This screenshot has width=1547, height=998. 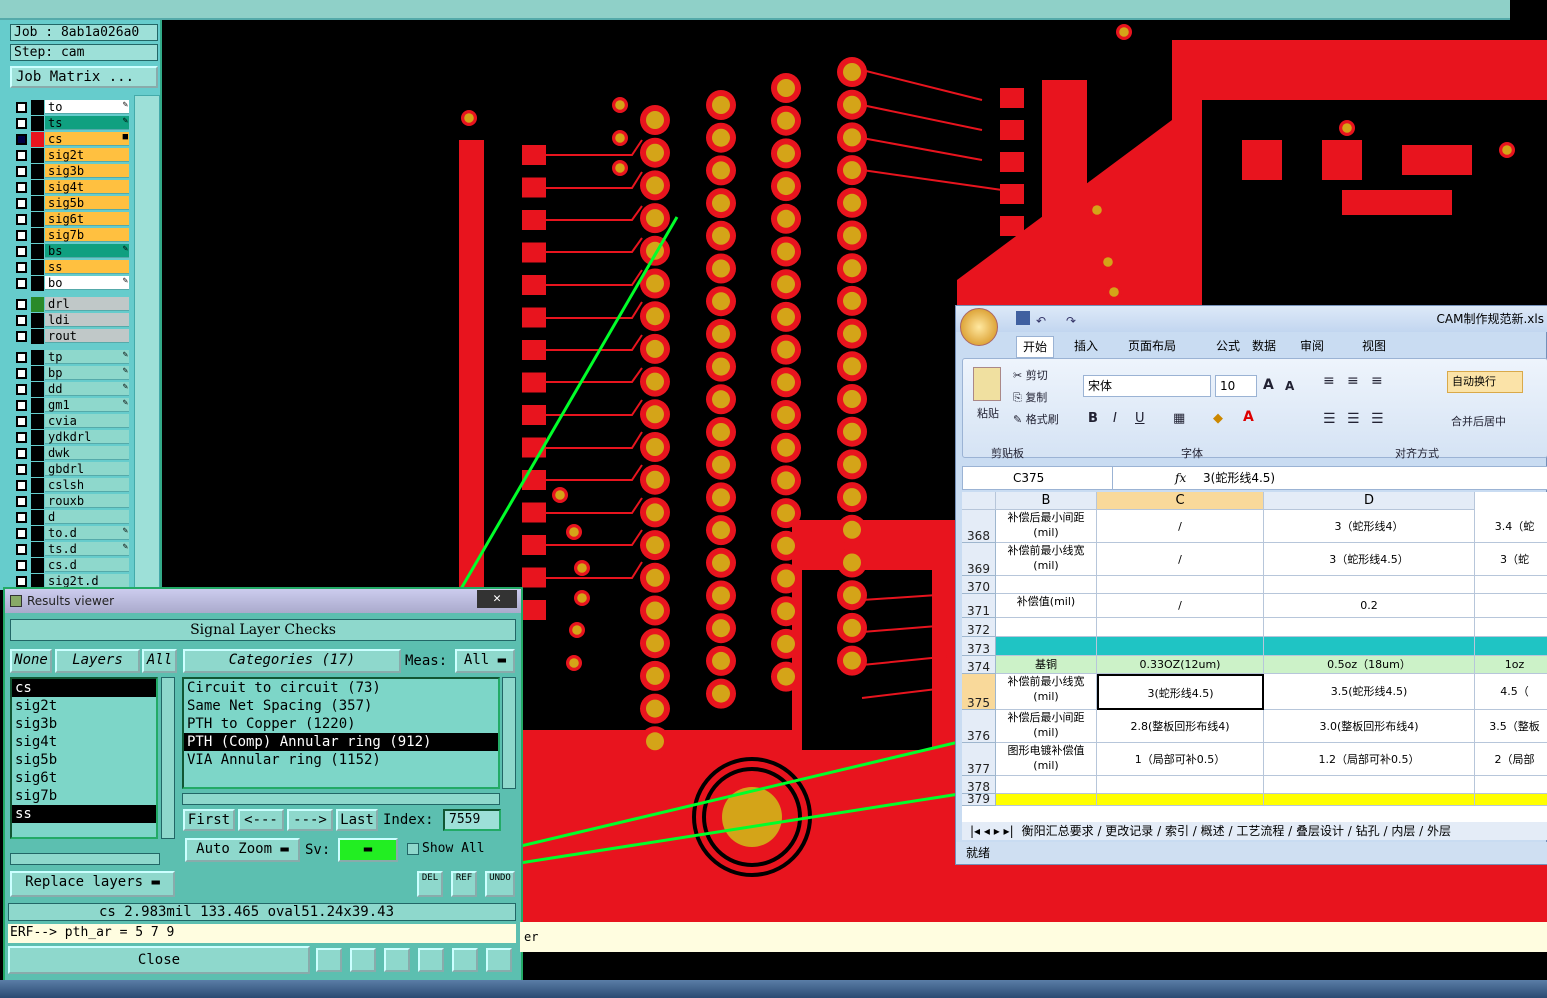 What do you see at coordinates (1115, 418) in the screenshot?
I see `italic-icon: I` at bounding box center [1115, 418].